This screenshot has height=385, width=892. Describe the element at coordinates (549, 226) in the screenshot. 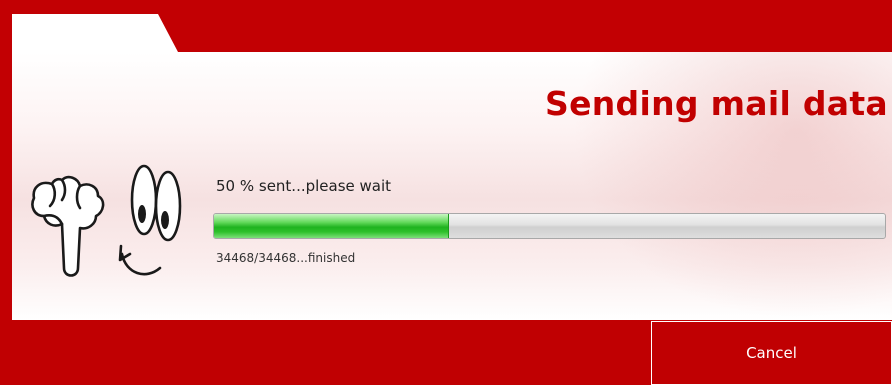

I see `progress-bar` at that location.